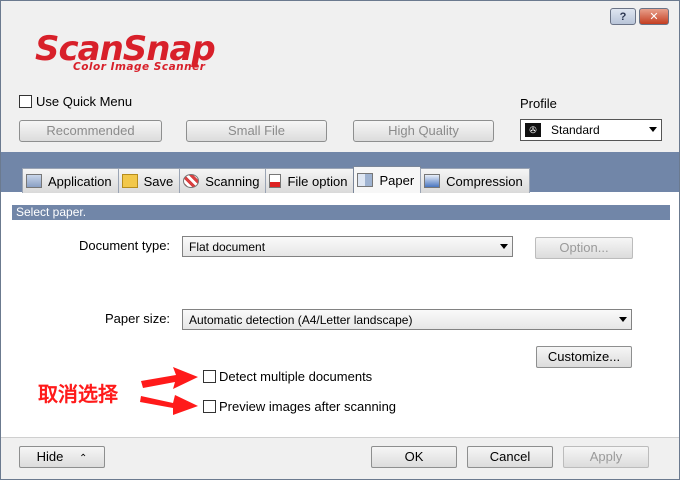 This screenshot has height=481, width=680. I want to click on apply-button: Apply, so click(606, 457).